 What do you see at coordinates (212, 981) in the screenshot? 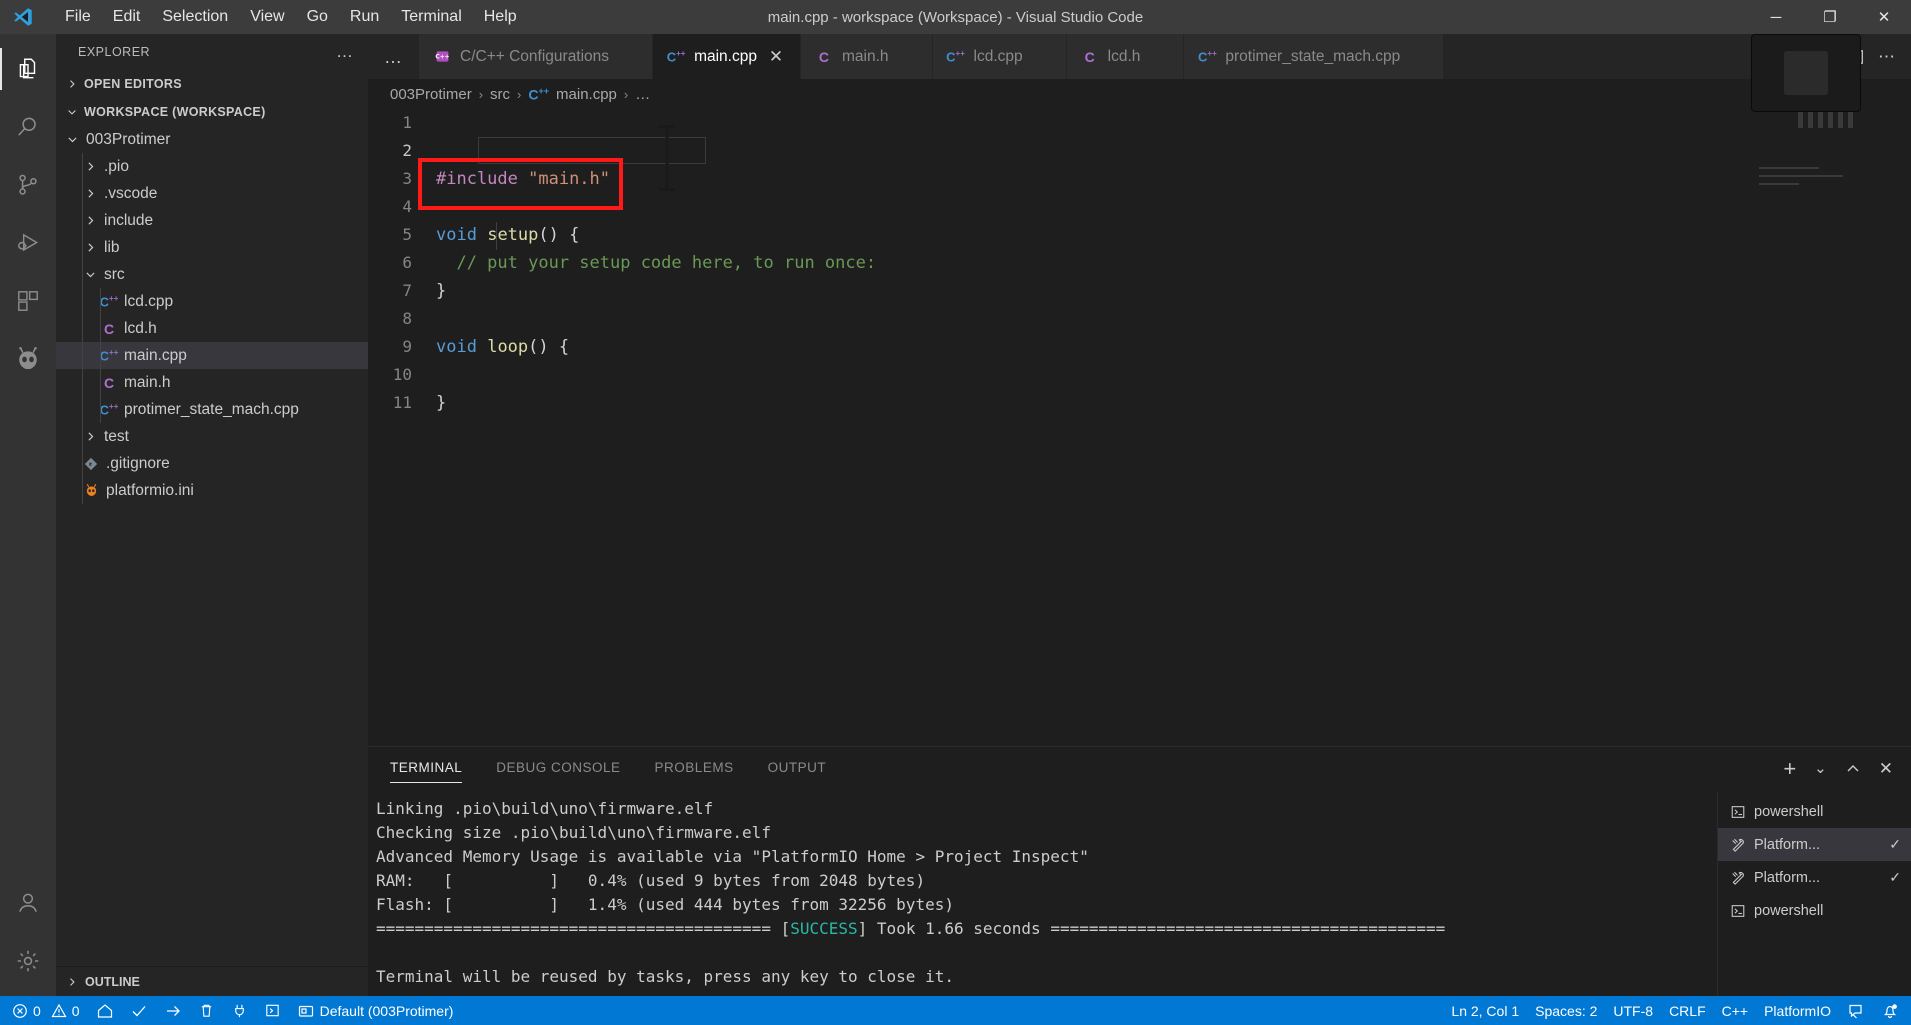
I see `section-outline: OUTLINE` at bounding box center [212, 981].